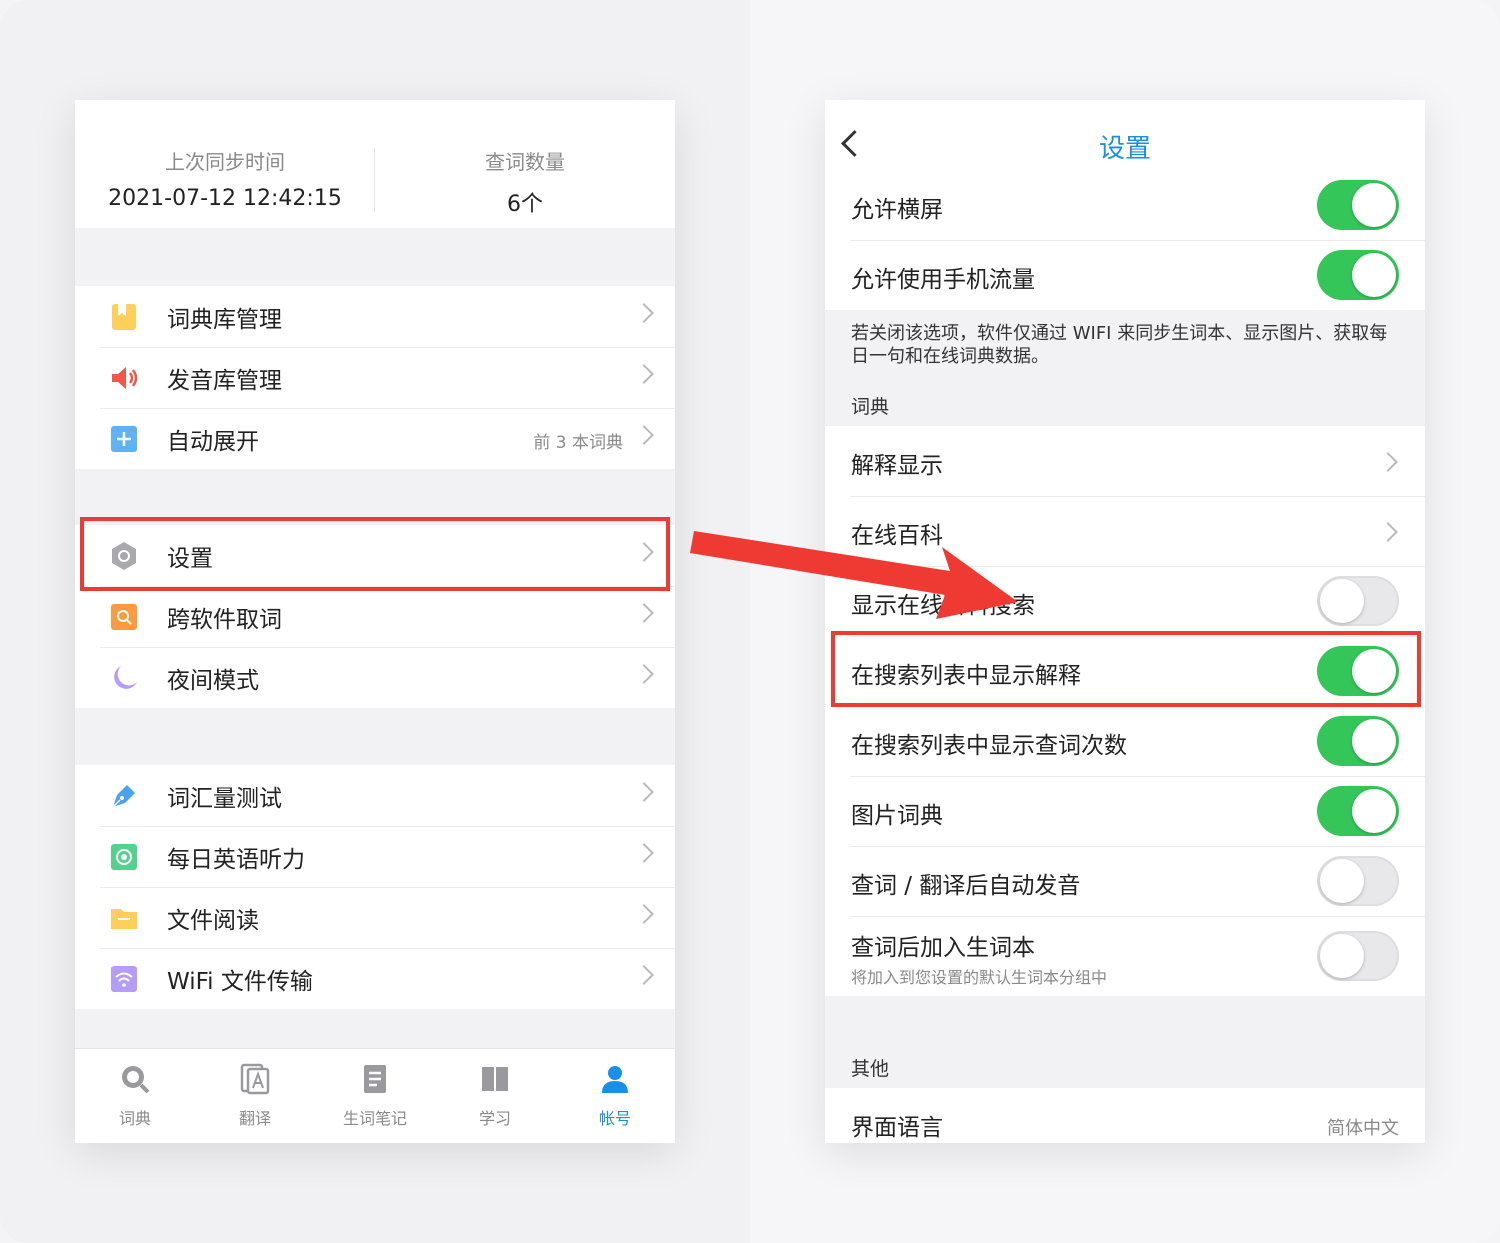 This screenshot has width=1500, height=1243. I want to click on setting-online-encyclopedia: 在线百科, so click(1125, 531).